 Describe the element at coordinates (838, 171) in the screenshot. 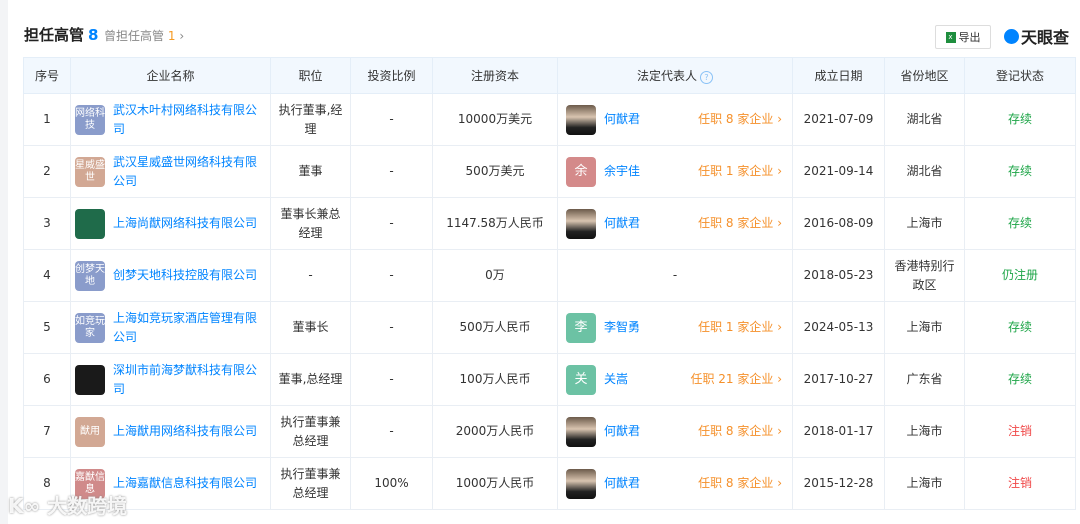

I see `established-date: 2021-09-14` at that location.